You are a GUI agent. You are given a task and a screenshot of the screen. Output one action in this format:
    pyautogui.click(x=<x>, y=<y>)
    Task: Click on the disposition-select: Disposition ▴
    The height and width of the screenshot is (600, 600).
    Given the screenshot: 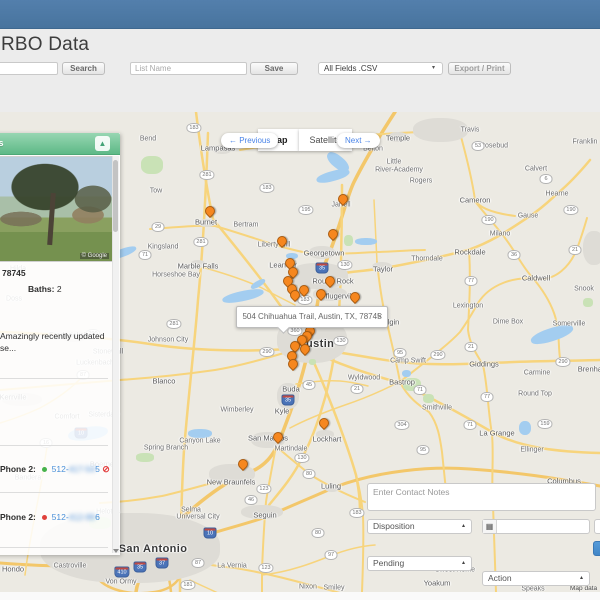 What is the action you would take?
    pyautogui.click(x=419, y=526)
    